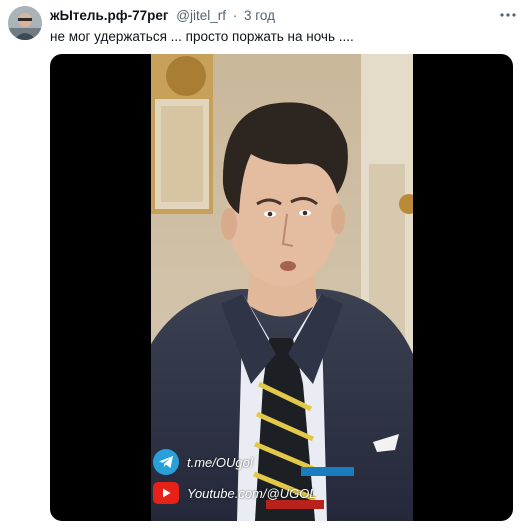  What do you see at coordinates (220, 462) in the screenshot?
I see `telegram-link: t.me/OUgol` at bounding box center [220, 462].